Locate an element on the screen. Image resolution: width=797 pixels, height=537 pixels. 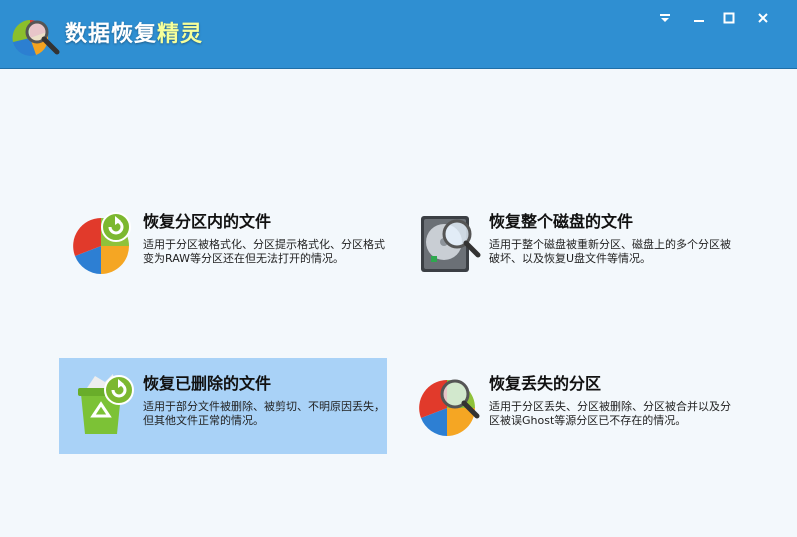
app-title: 数据恢复精灵 is located at coordinates (134, 32).